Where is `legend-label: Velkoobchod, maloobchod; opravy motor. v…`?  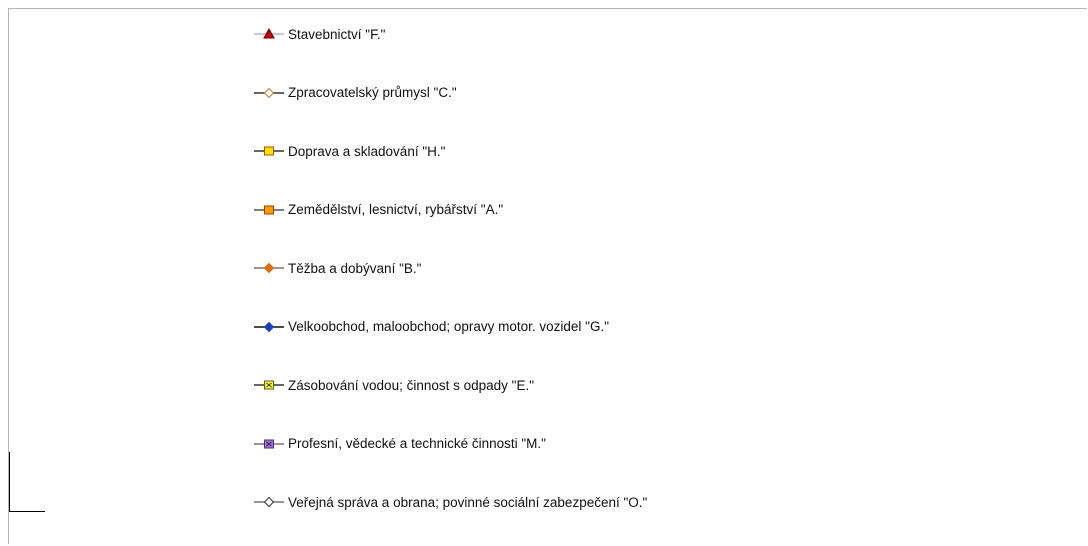
legend-label: Velkoobchod, maloobchod; opravy motor. v… is located at coordinates (449, 326).